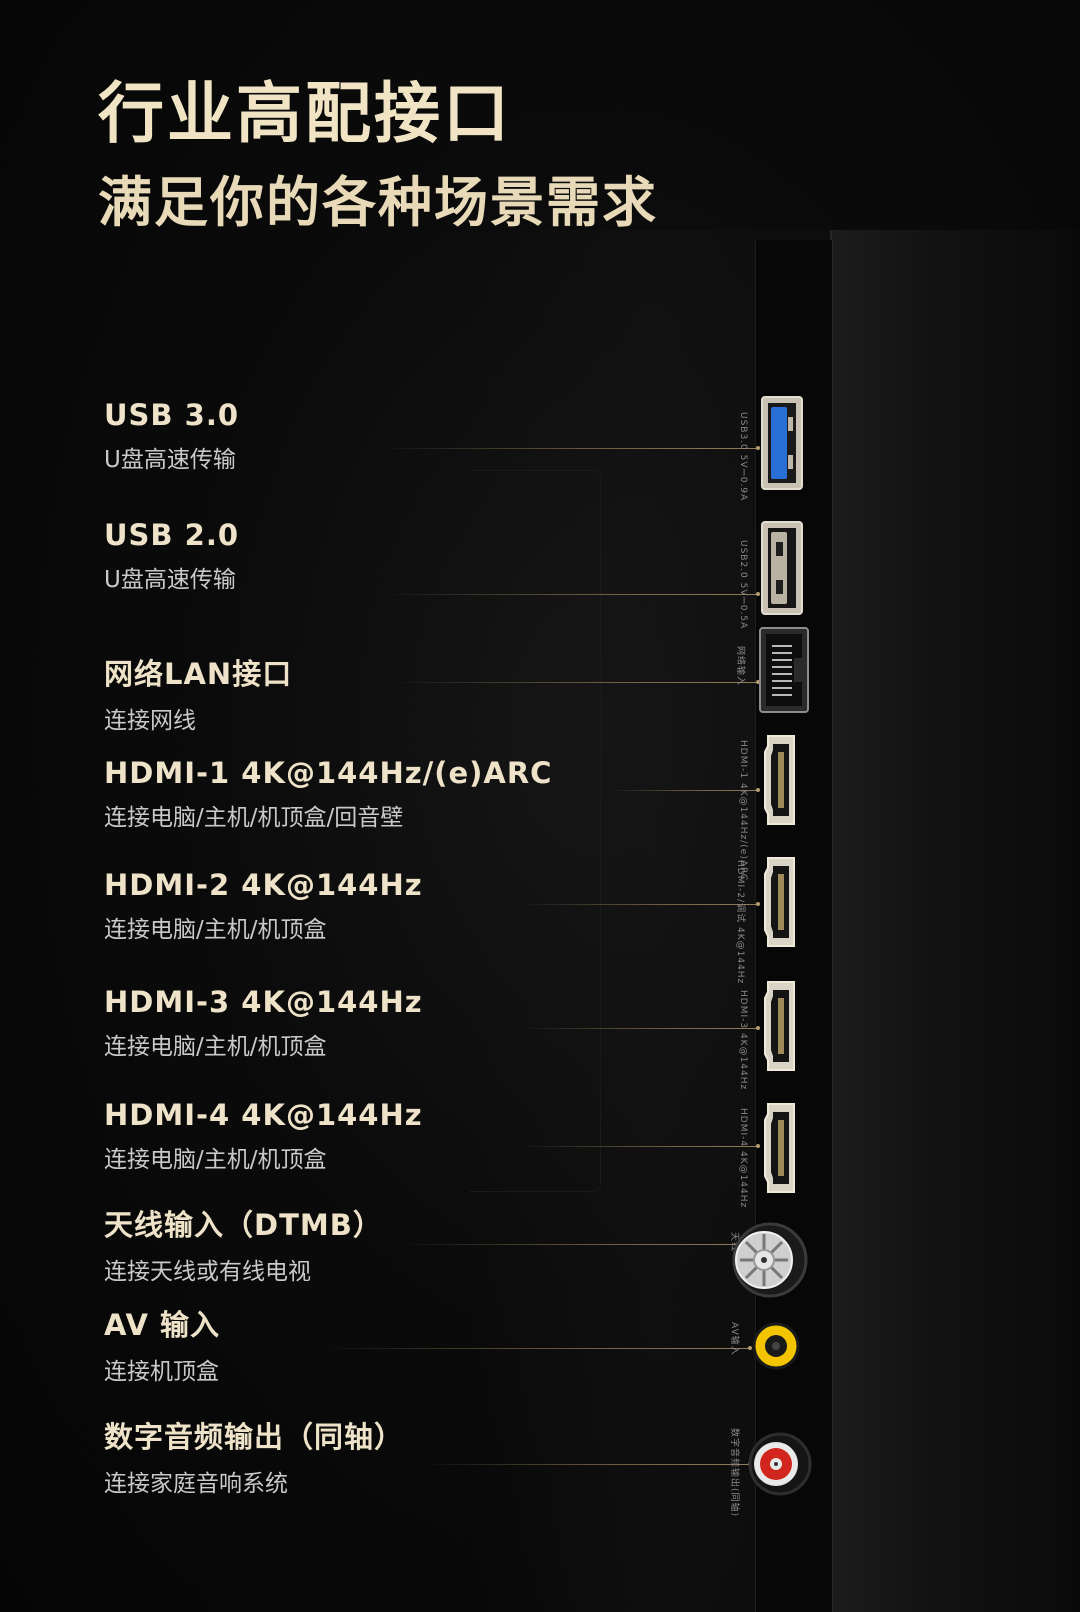 The width and height of the screenshot is (1080, 1612). I want to click on port-marking: HDMI-2/调试 4K@144Hz, so click(740, 922).